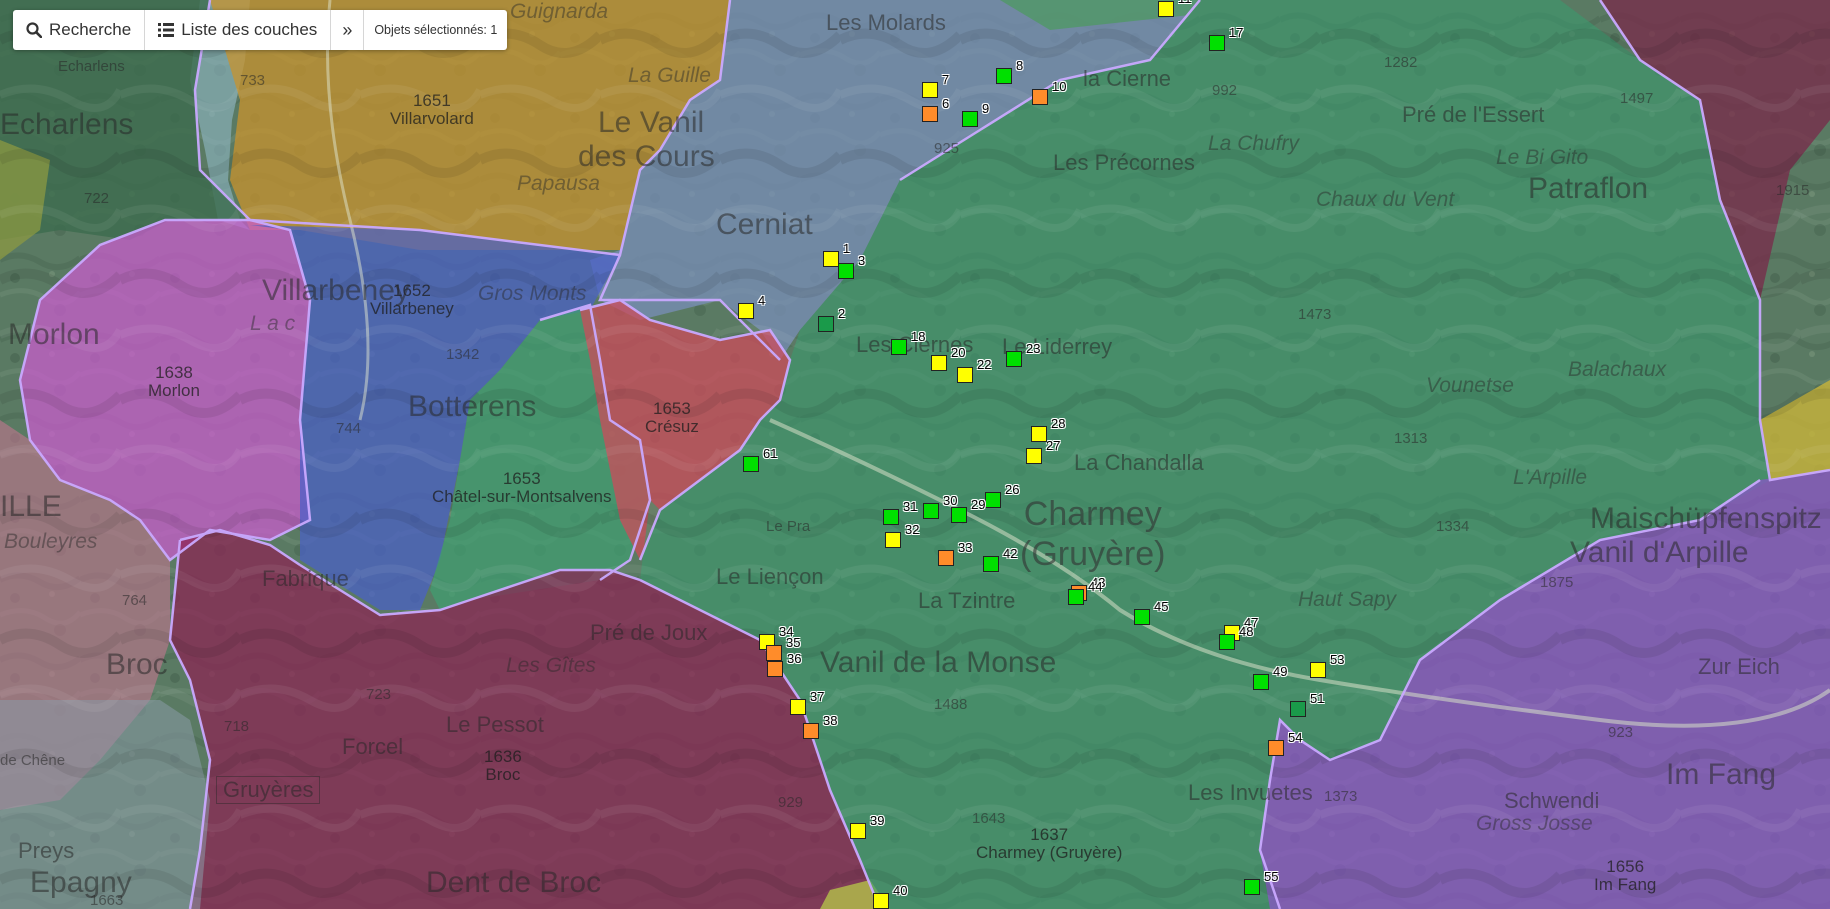 The image size is (1830, 909). I want to click on selected-objects-count: Objets sélectionnés: 1, so click(435, 30).